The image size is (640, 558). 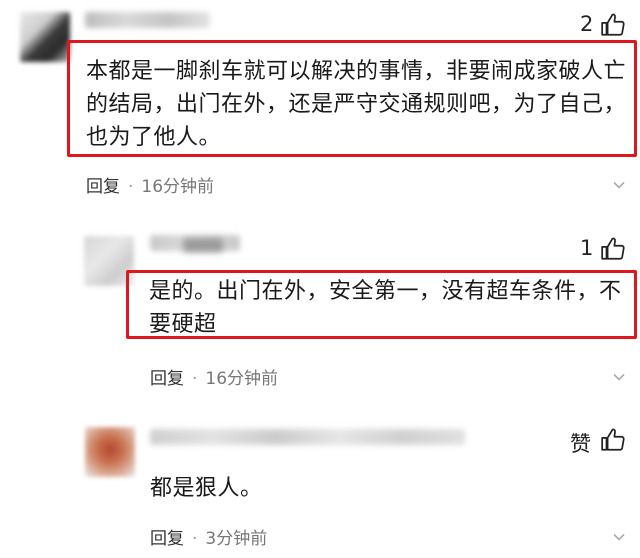 I want to click on comment-meta: 回复 · 3分钟前, so click(x=208, y=536).